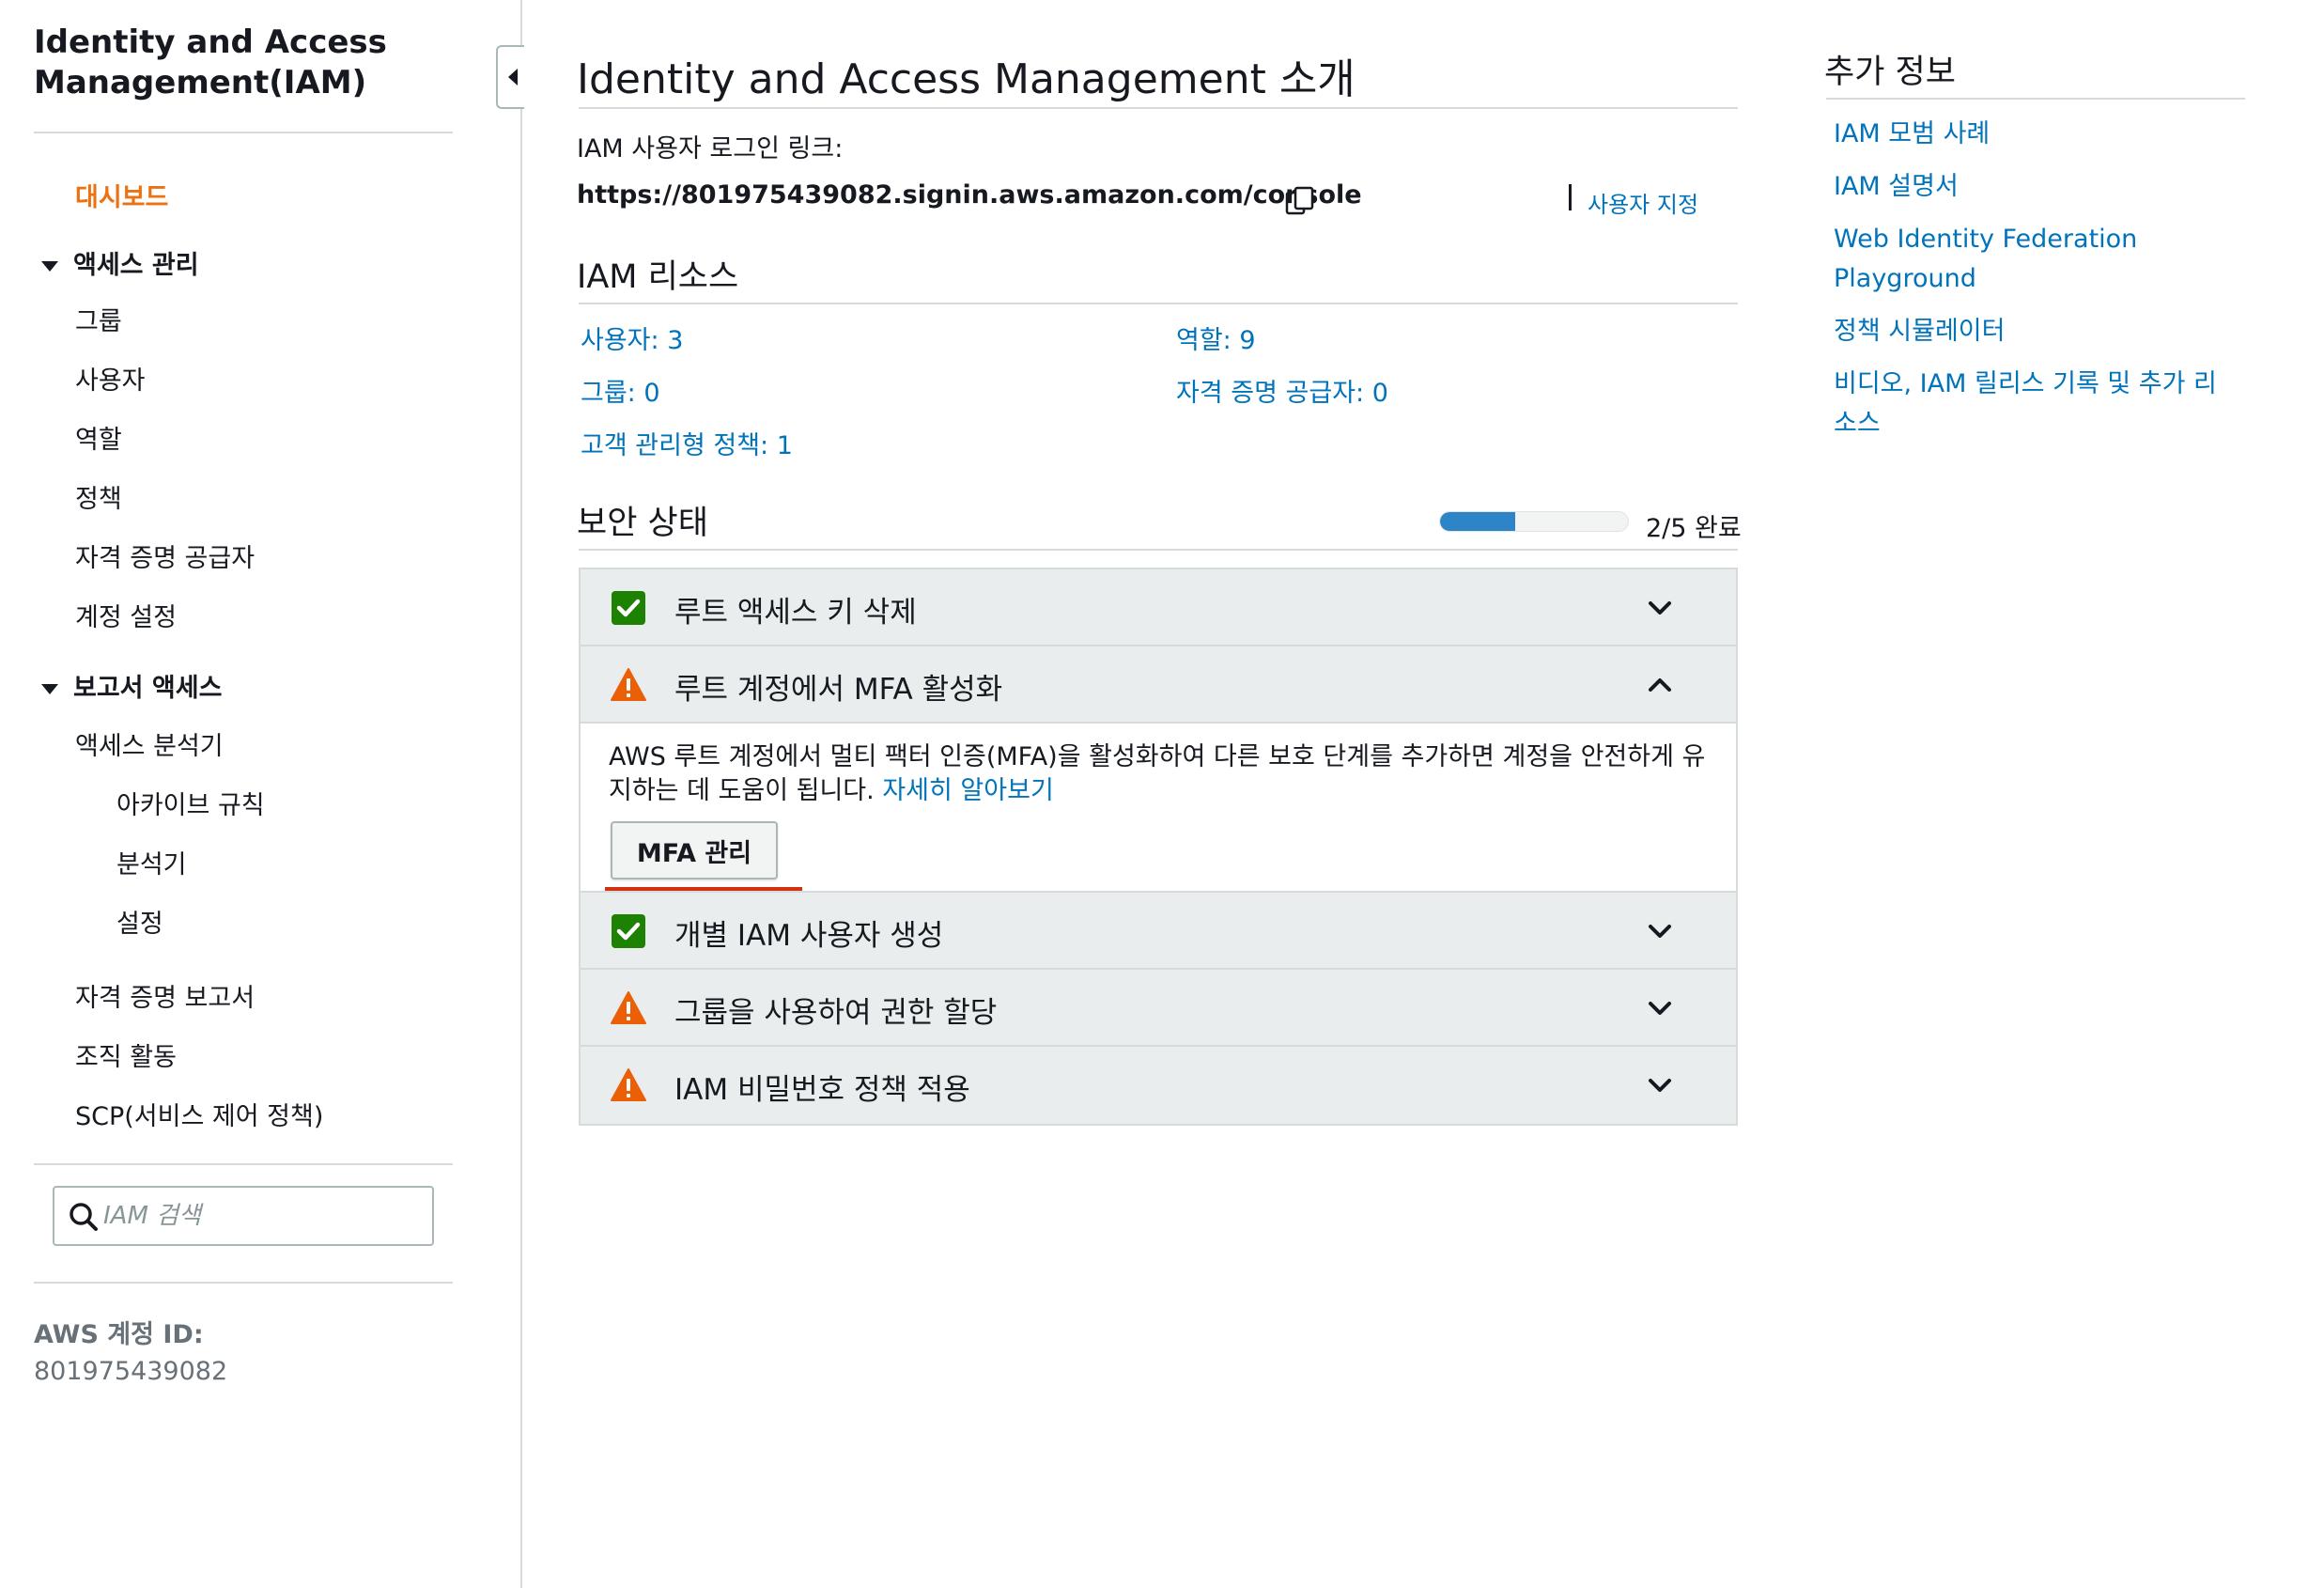 This screenshot has height=1588, width=2324. Describe the element at coordinates (1158, 1085) in the screenshot. I see `checklist-item-password-policy: IAM 비밀번호 정책 적용` at that location.